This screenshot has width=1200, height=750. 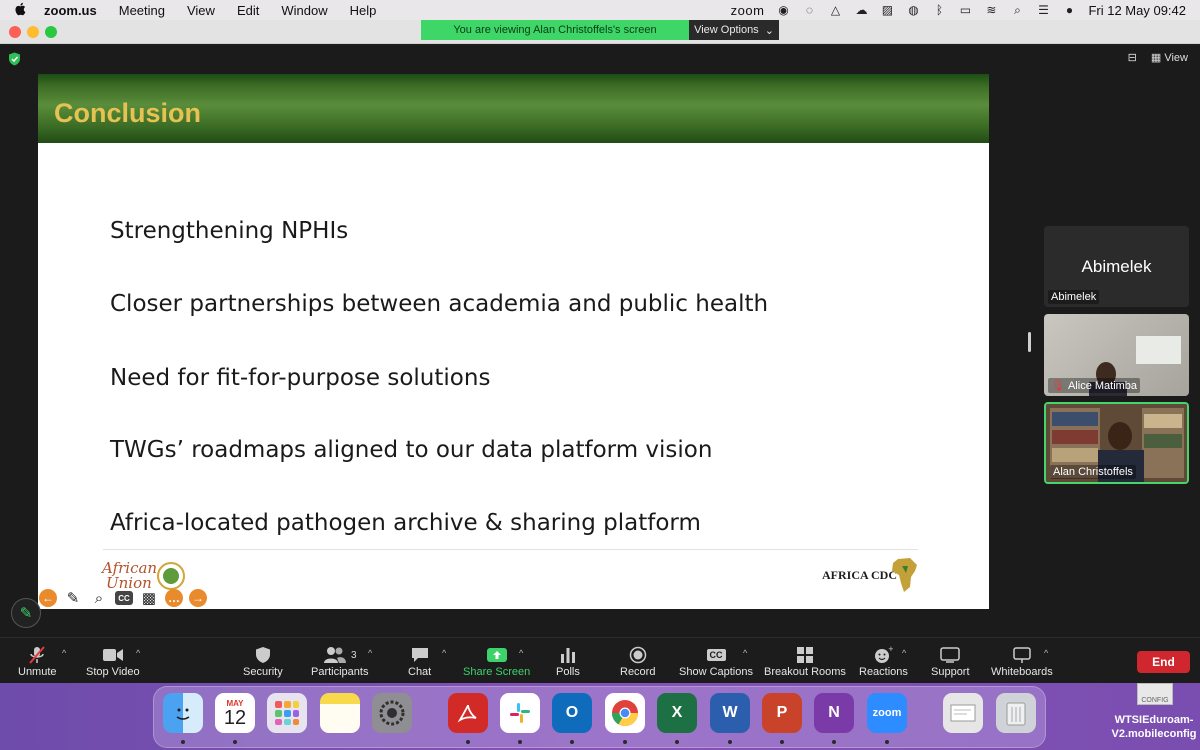 What do you see at coordinates (201, 10) in the screenshot?
I see `menu-view: View` at bounding box center [201, 10].